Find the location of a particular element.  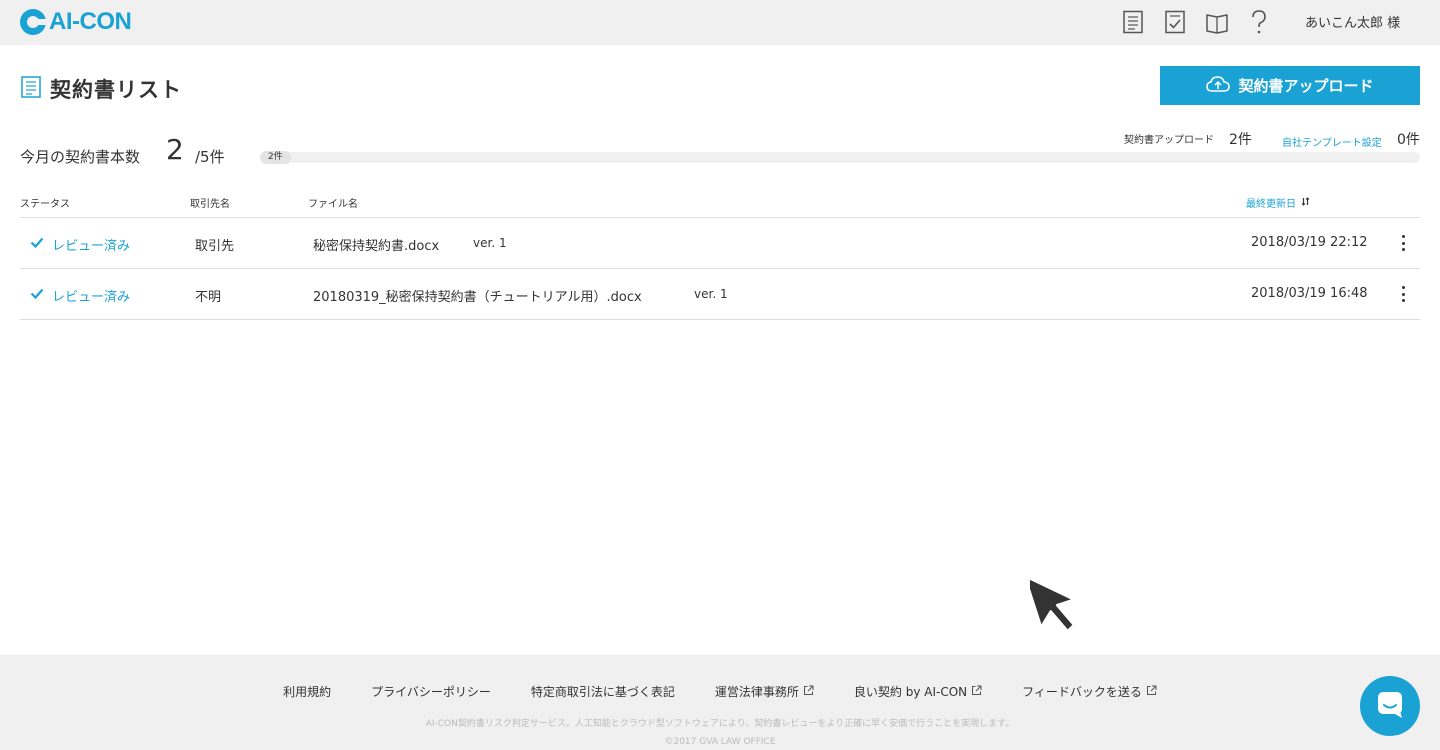

updated-cell: 2018/03/19 16:48 is located at coordinates (1309, 293).